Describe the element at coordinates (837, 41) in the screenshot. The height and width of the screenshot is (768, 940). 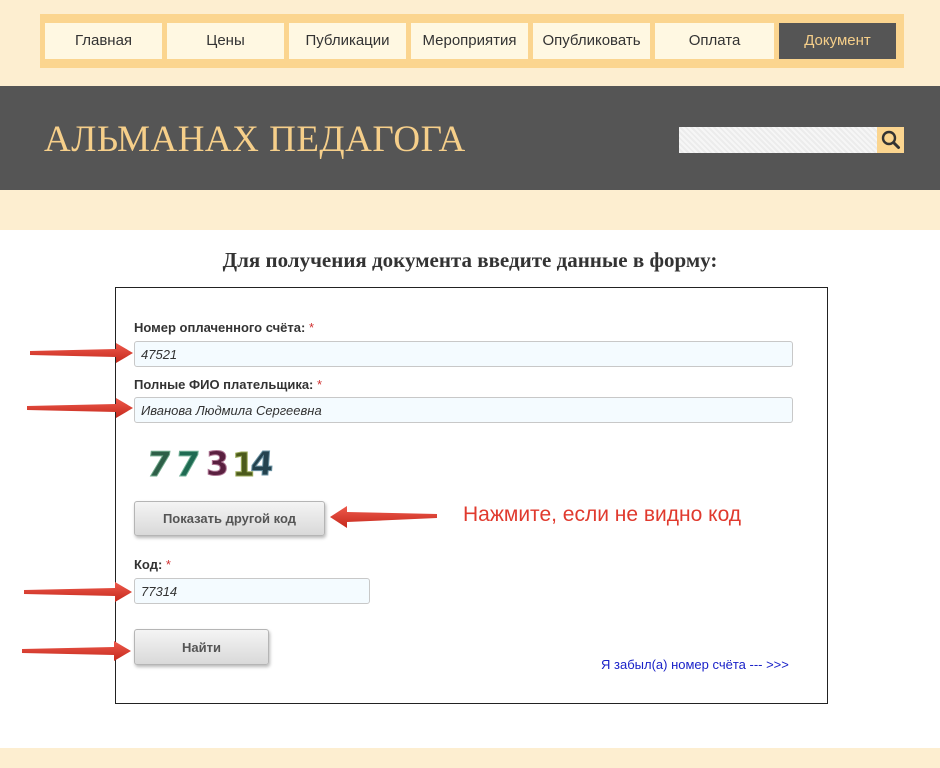
I see `nav-item-document: Документ` at that location.